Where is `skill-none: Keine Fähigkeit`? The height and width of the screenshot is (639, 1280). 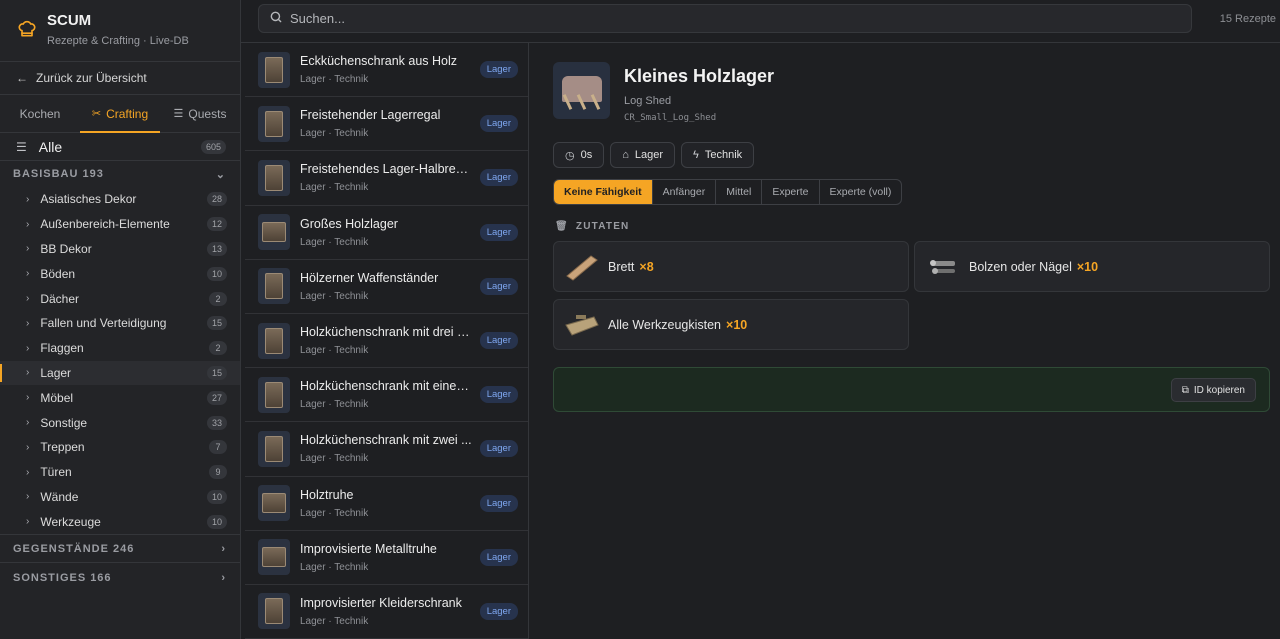 skill-none: Keine Fähigkeit is located at coordinates (603, 192).